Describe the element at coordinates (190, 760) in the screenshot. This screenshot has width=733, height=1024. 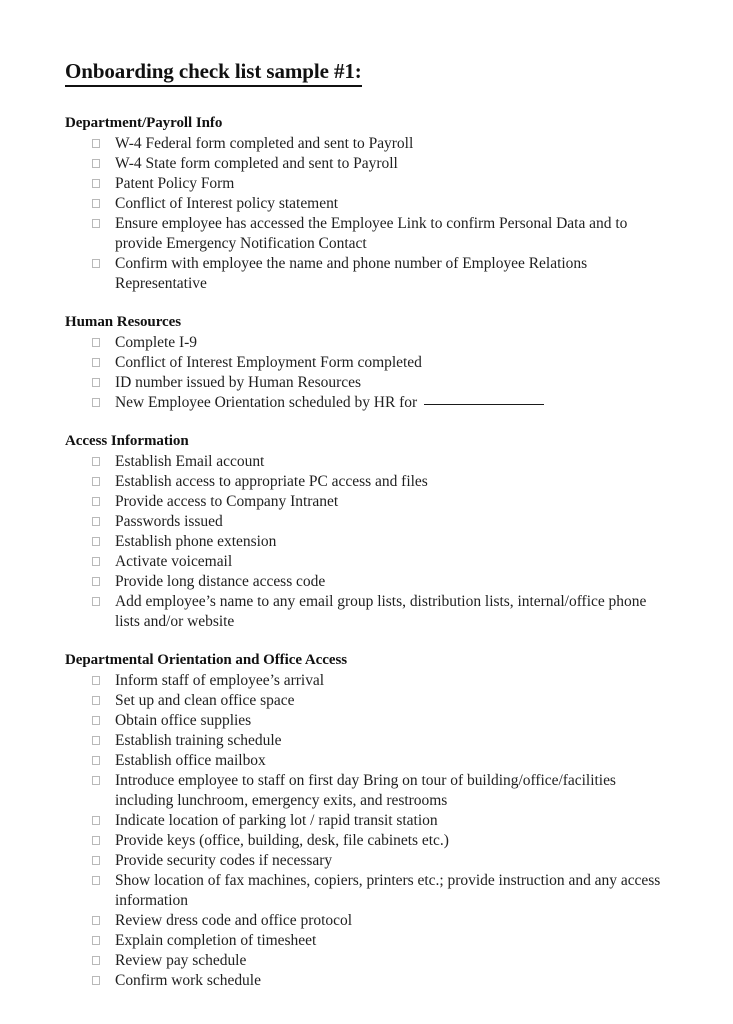
I see `checklist-item-label: Establish office mailbox` at that location.